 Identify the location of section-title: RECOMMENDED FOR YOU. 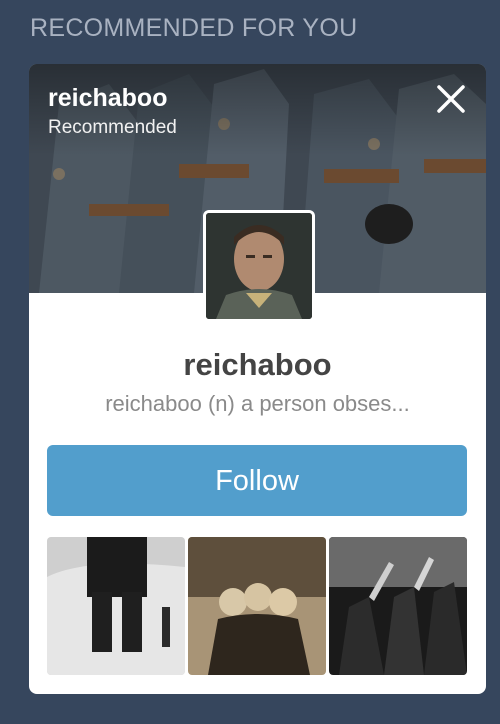
(194, 28).